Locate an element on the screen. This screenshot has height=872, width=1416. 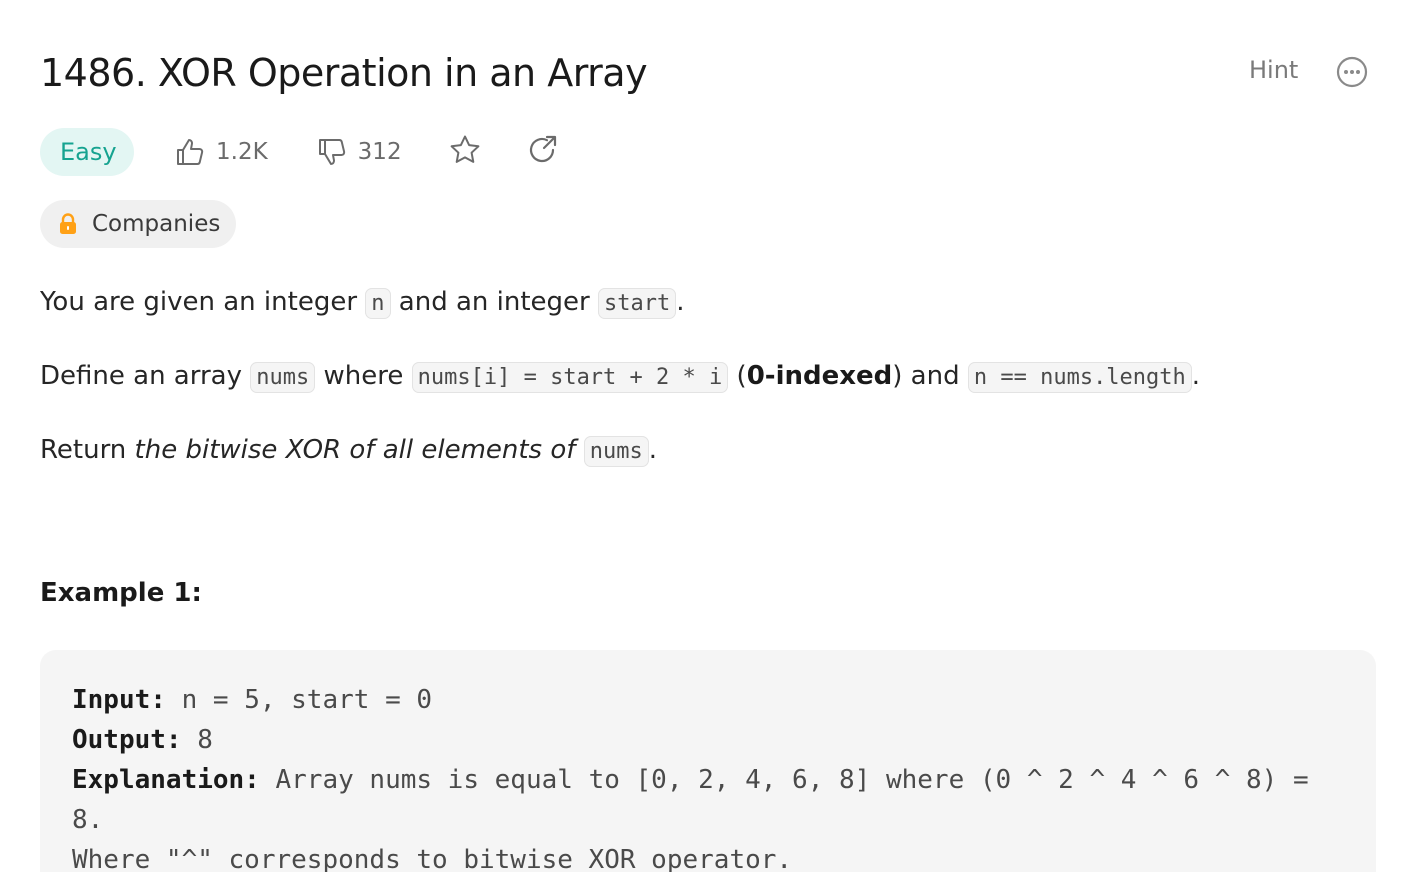
companies-tag: Companies is located at coordinates (138, 224).